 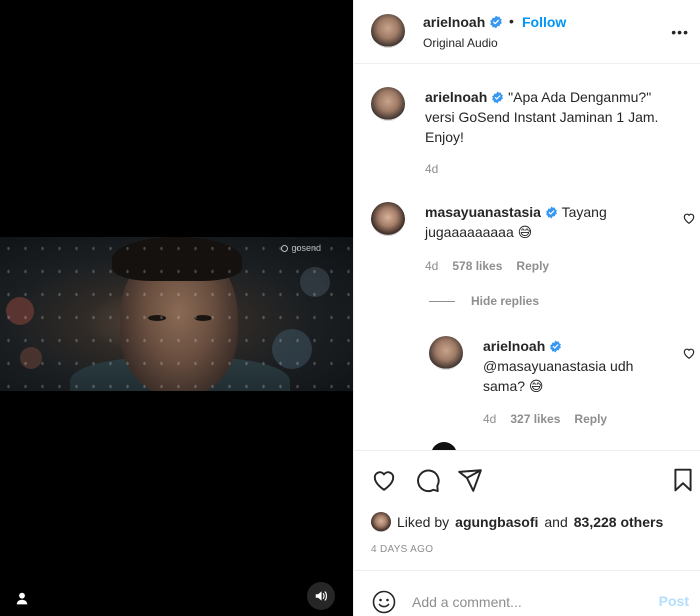 I want to click on hide-replies-label: Hide replies, so click(x=505, y=301).